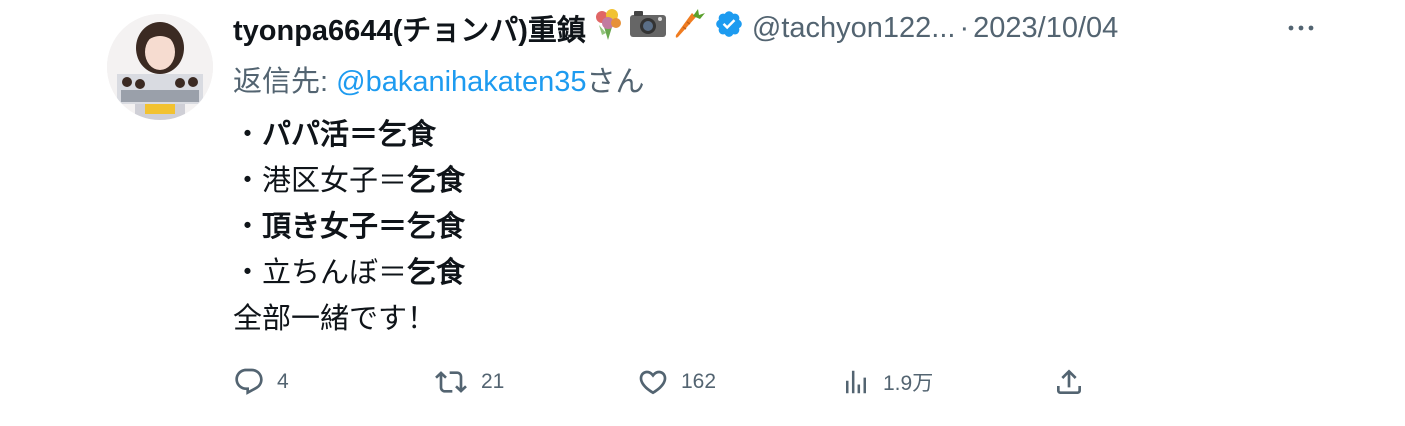 Image resolution: width=1405 pixels, height=426 pixels. I want to click on tweet-line: ・パパ活＝乞食, so click(349, 135).